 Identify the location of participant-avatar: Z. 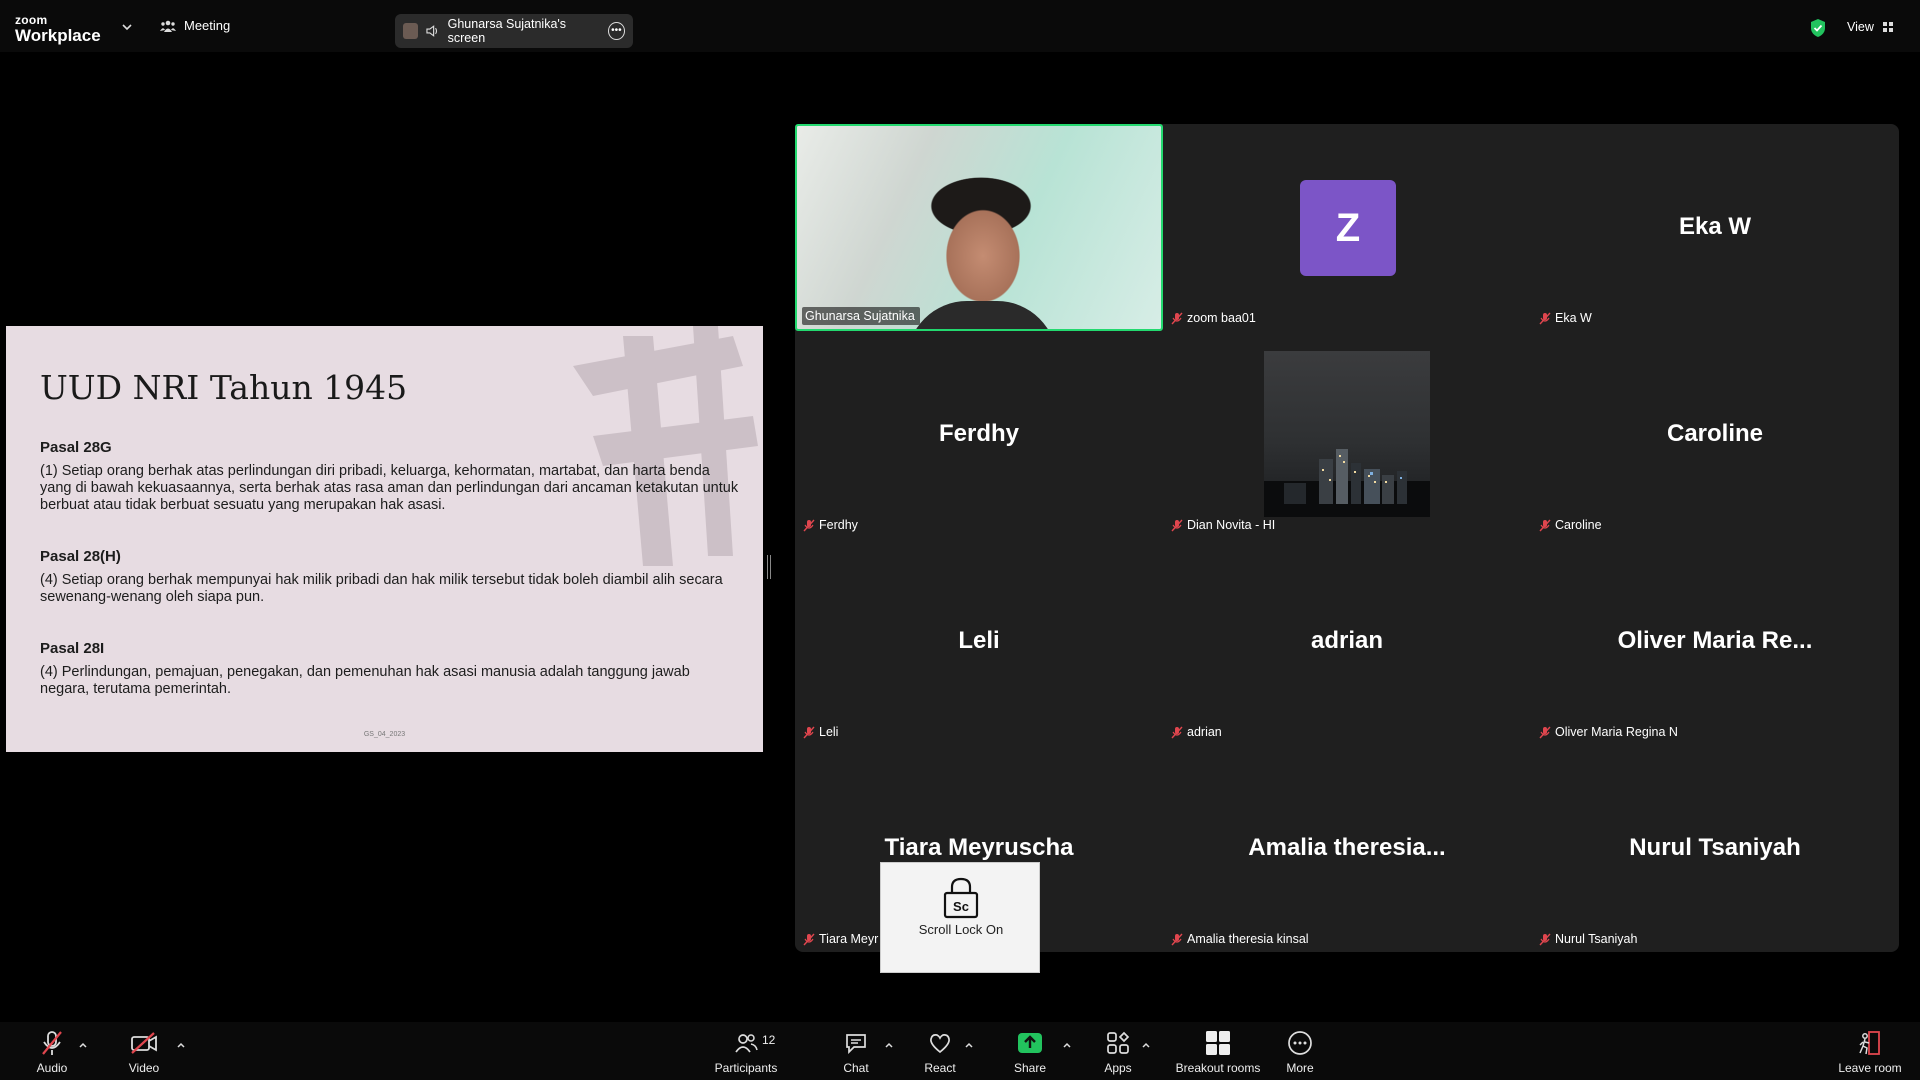
(1348, 228).